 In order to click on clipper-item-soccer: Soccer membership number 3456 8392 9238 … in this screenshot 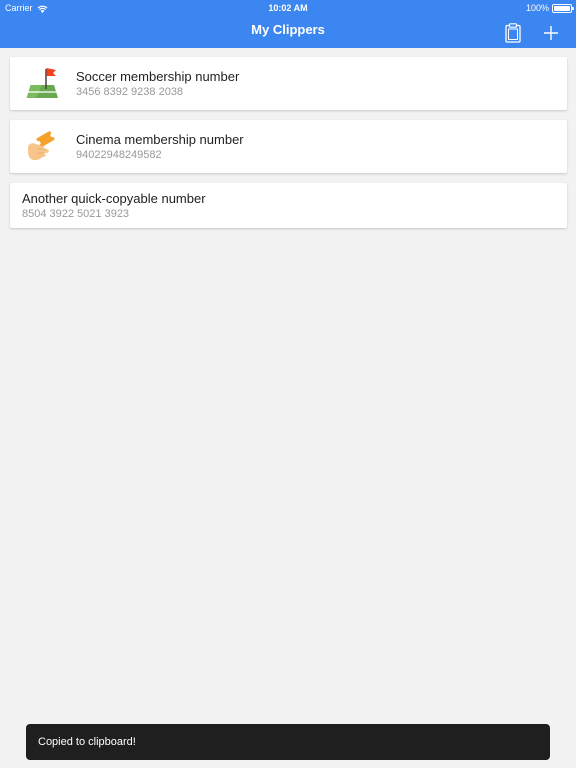, I will do `click(288, 83)`.